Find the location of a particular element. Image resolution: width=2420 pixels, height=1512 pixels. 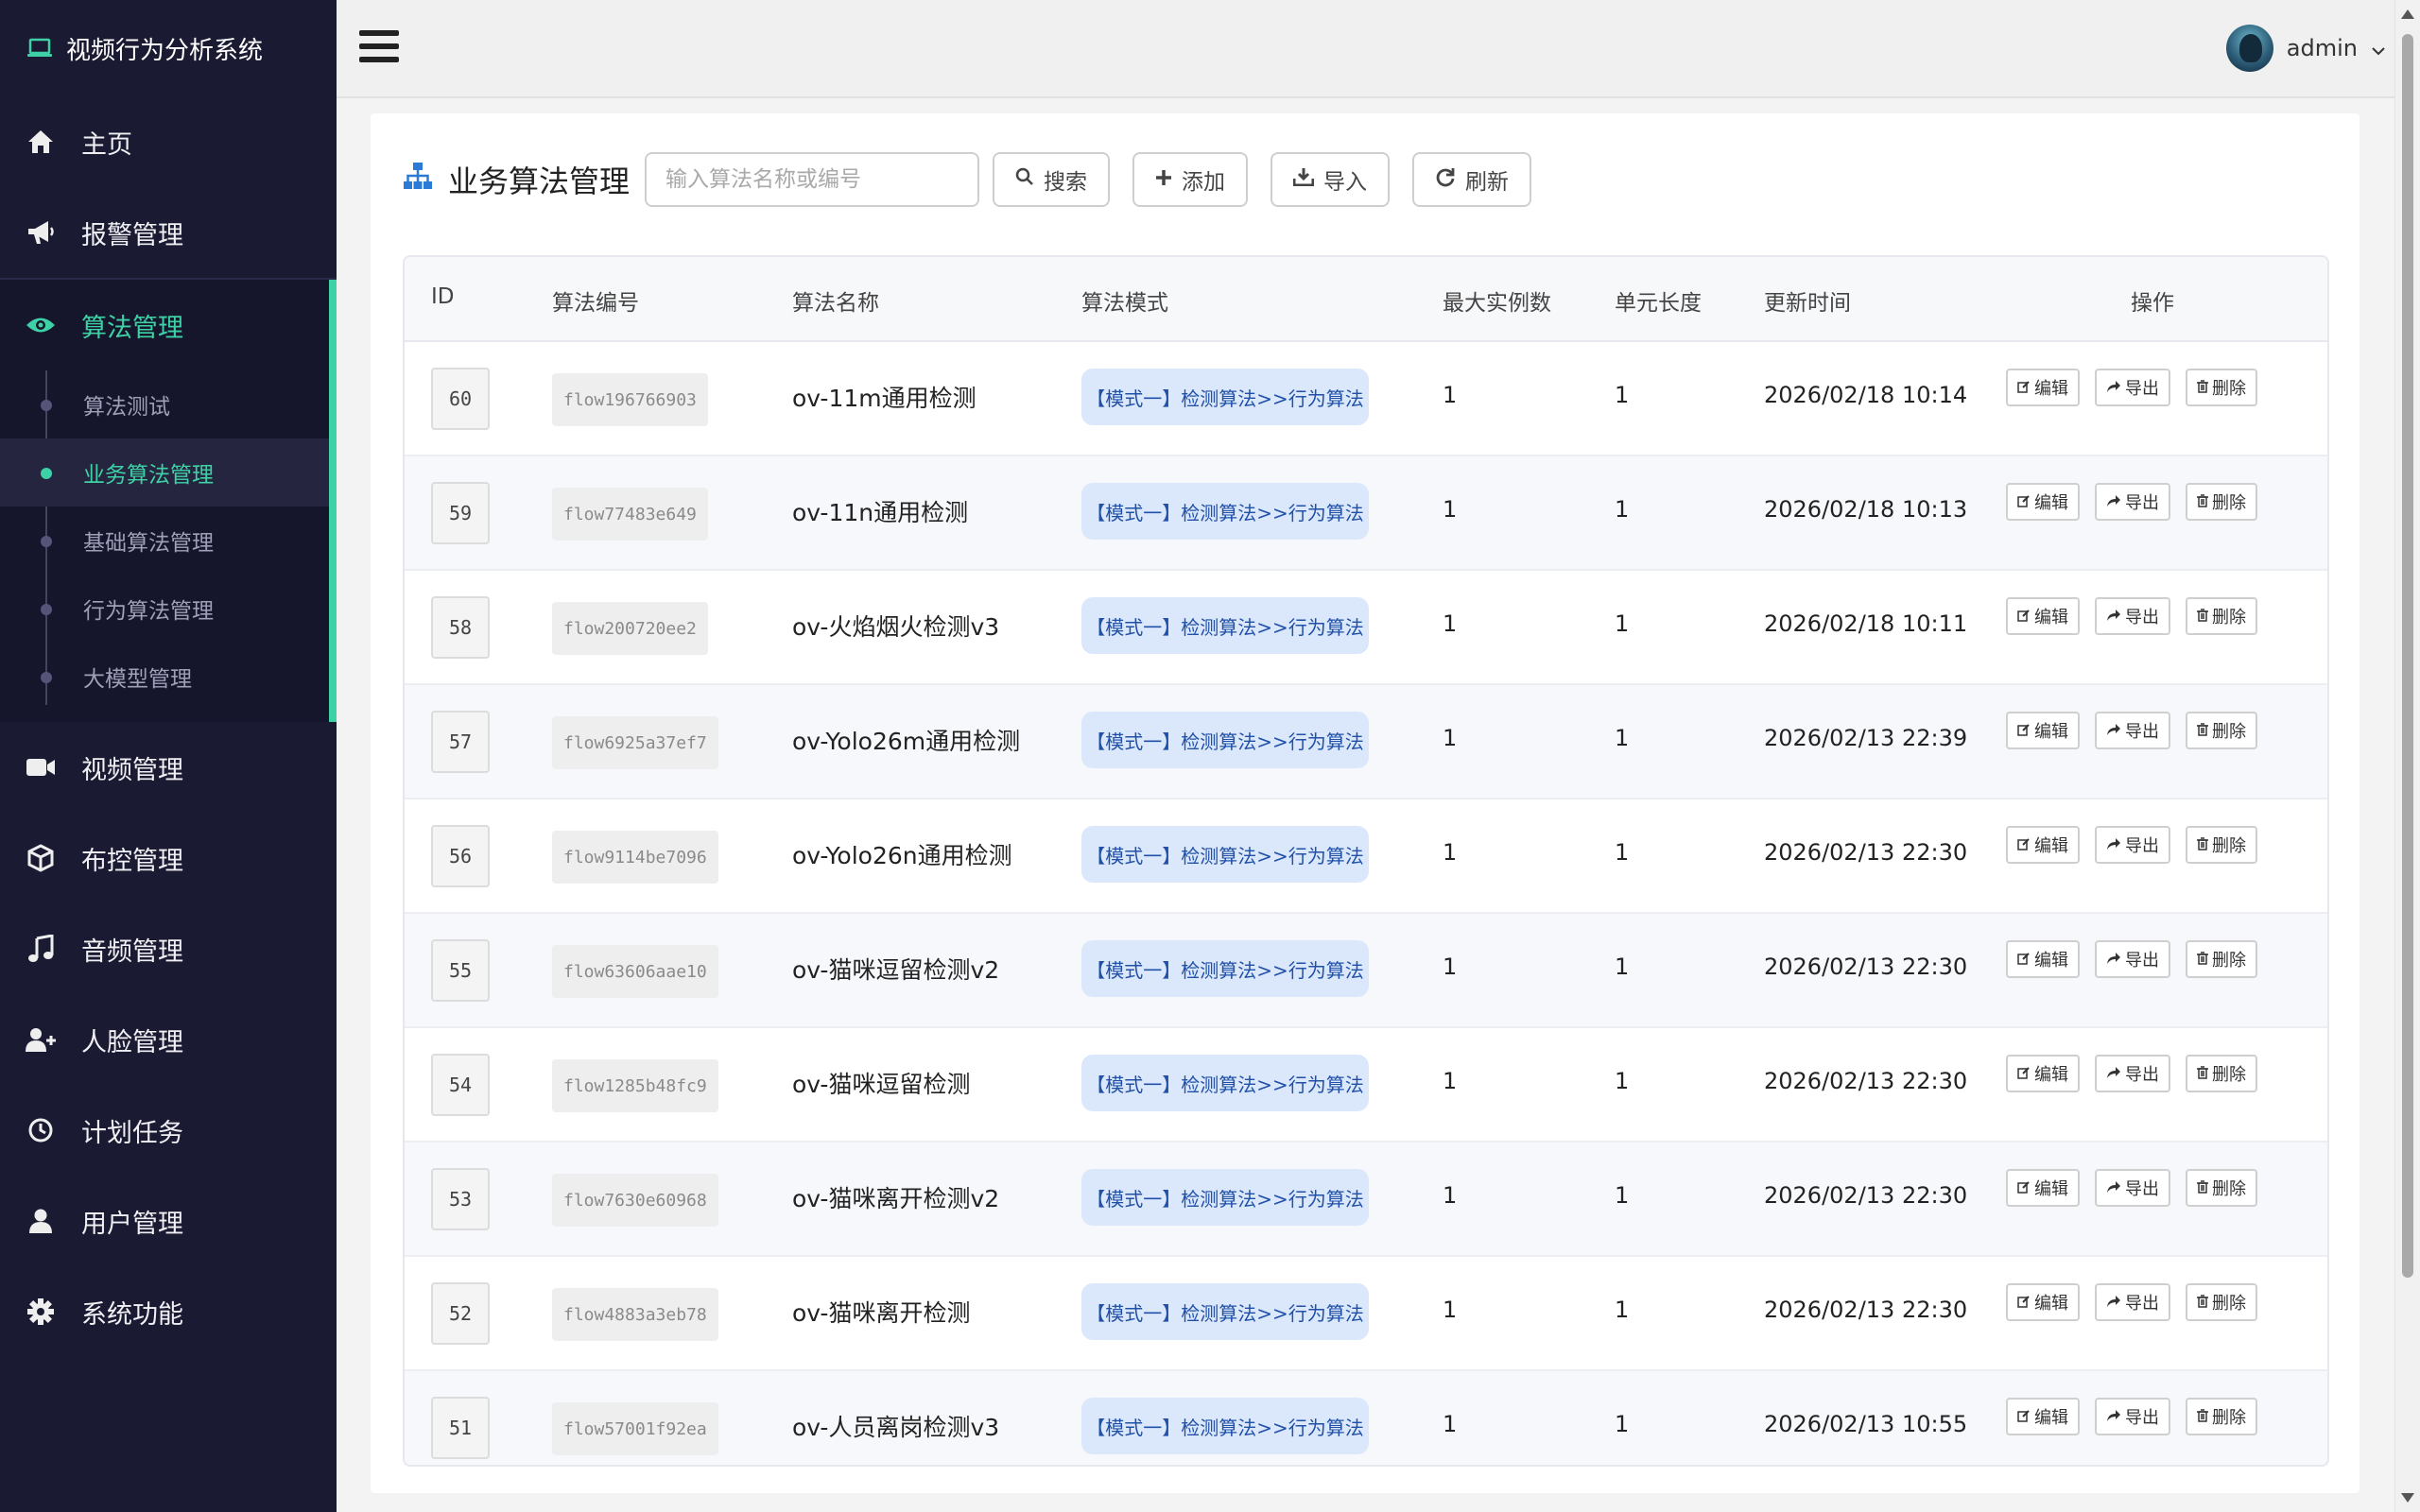

sidebar-item-label: 计划任务 is located at coordinates (132, 1133).